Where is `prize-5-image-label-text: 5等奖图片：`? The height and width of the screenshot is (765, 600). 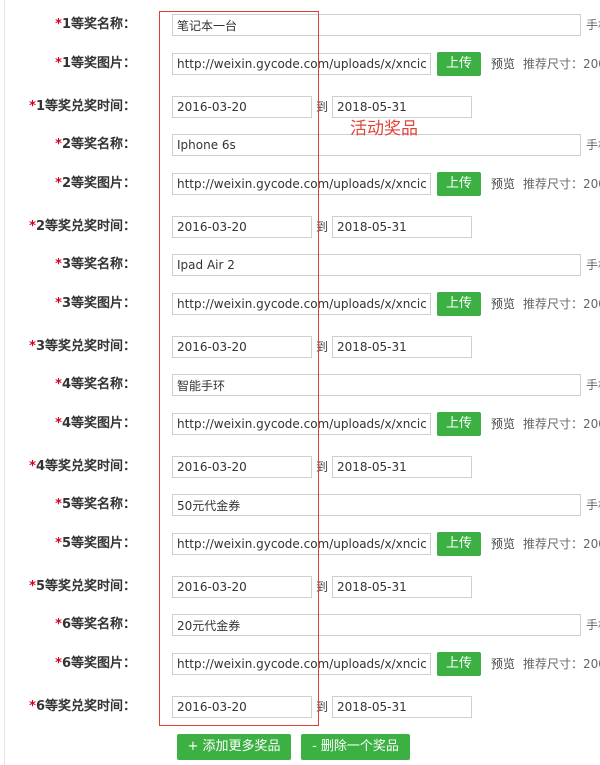 prize-5-image-label-text: 5等奖图片： is located at coordinates (98, 543).